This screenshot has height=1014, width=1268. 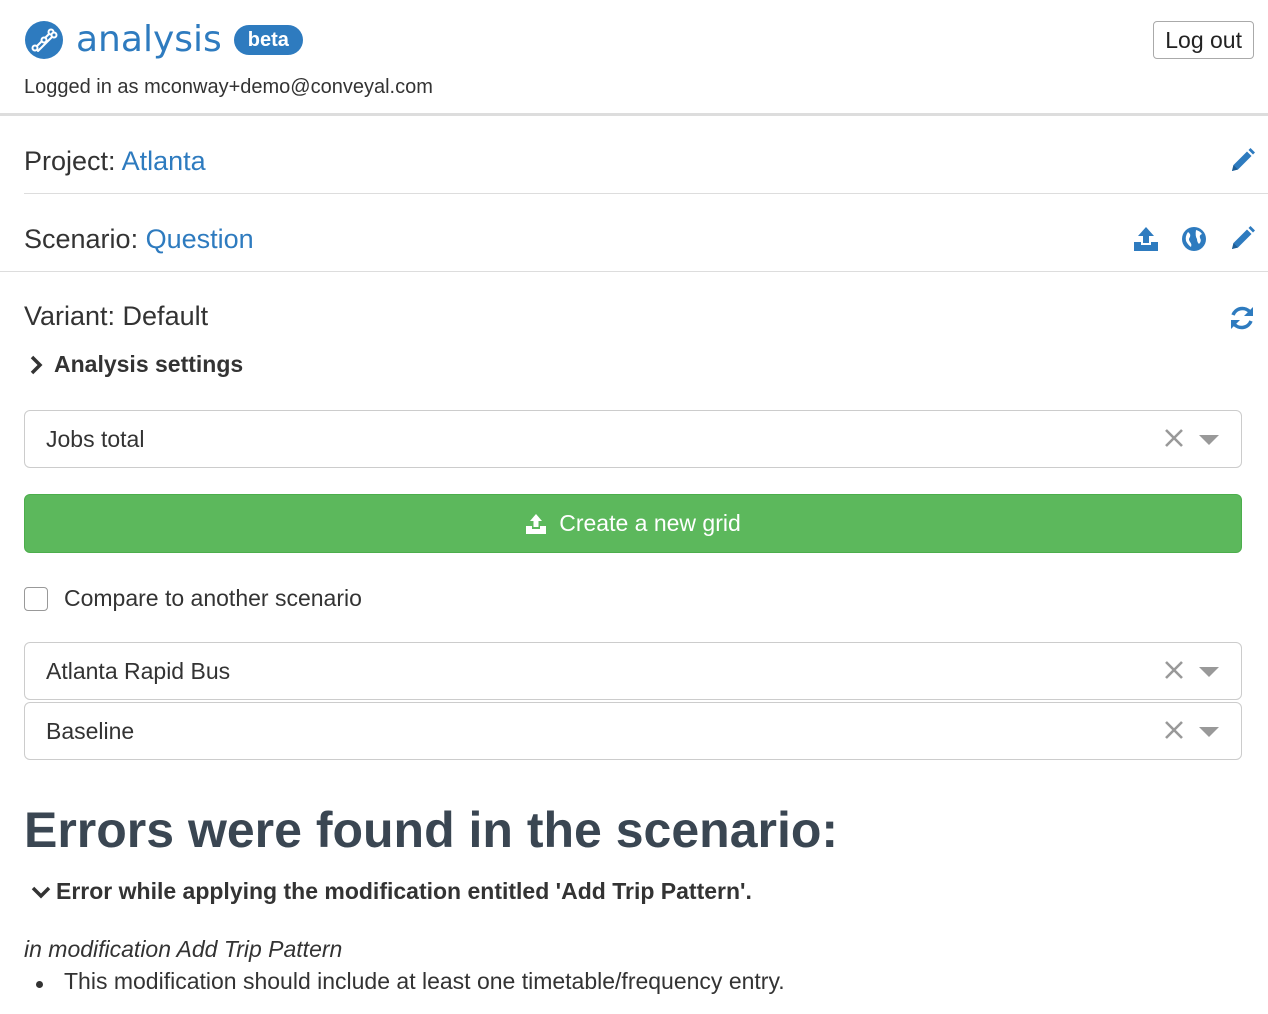 What do you see at coordinates (268, 40) in the screenshot?
I see `beta-badge: beta` at bounding box center [268, 40].